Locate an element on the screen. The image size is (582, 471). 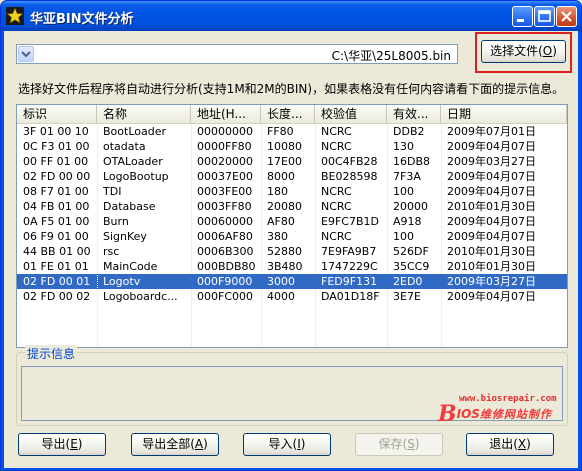
cell-valid: A918 is located at coordinates (407, 221).